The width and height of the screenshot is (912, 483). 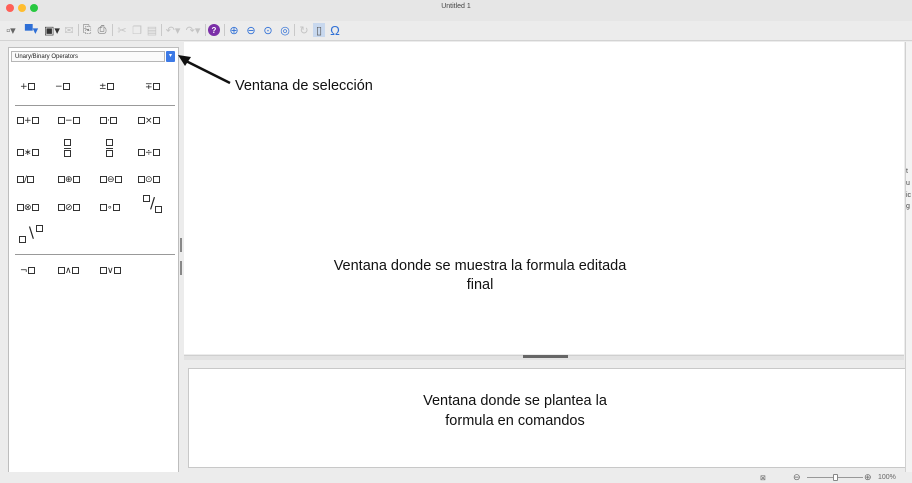 What do you see at coordinates (28, 208) in the screenshot?
I see `element-circled-times: ⊗` at bounding box center [28, 208].